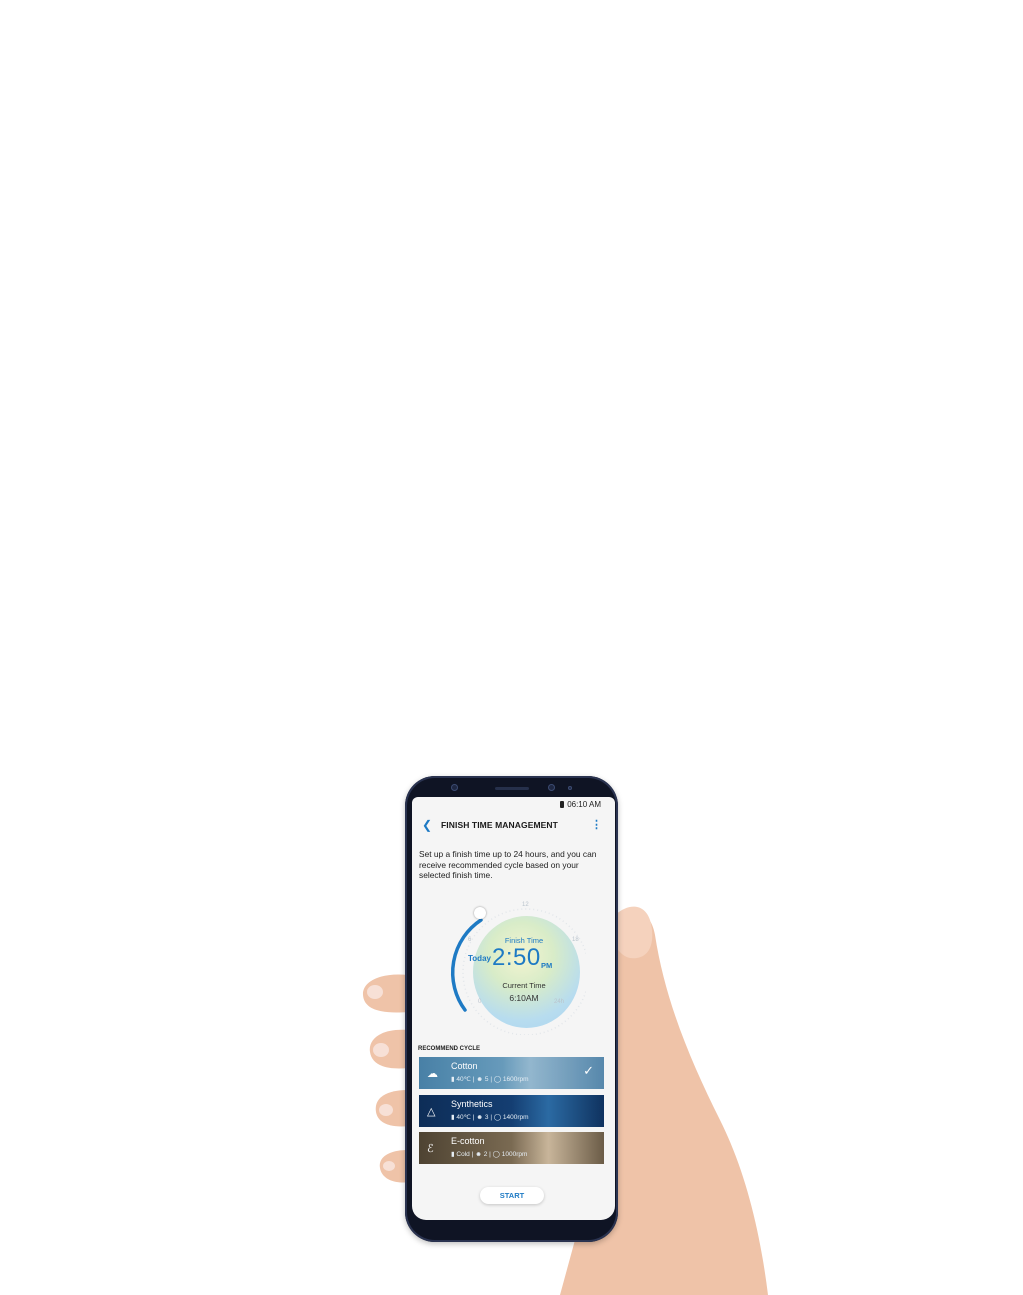 The image size is (1023, 1295). What do you see at coordinates (511, 1073) in the screenshot?
I see `cycle-cotton: ☁ Cotton ▮ 40℃ | ☻ 5 | ◯ 1600rpm ✓` at bounding box center [511, 1073].